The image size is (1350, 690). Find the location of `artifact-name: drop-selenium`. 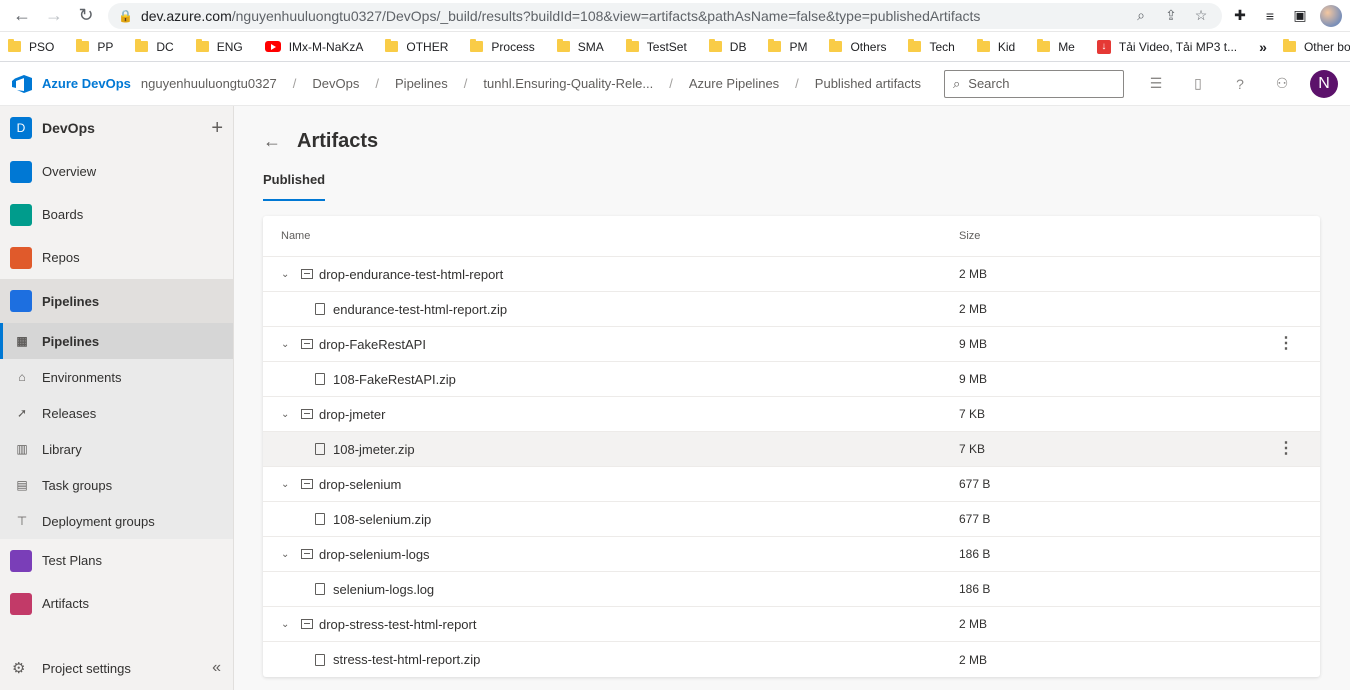

artifact-name: drop-selenium is located at coordinates (360, 484).